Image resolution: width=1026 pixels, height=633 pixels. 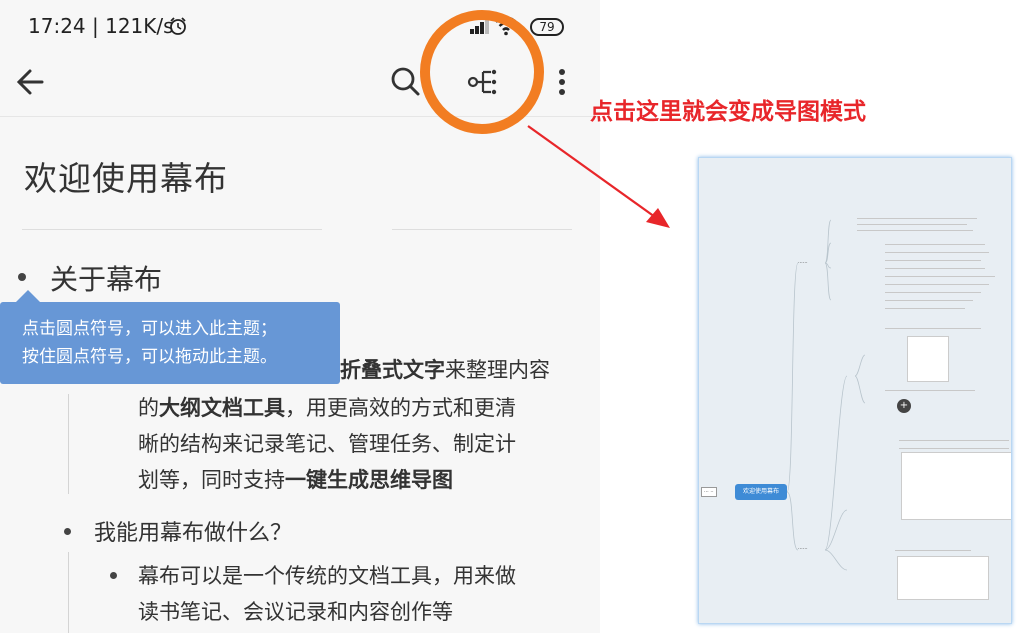 What do you see at coordinates (327, 408) in the screenshot?
I see `paragraph-line: 的大纲文档工具，用更高效的方式和更清` at bounding box center [327, 408].